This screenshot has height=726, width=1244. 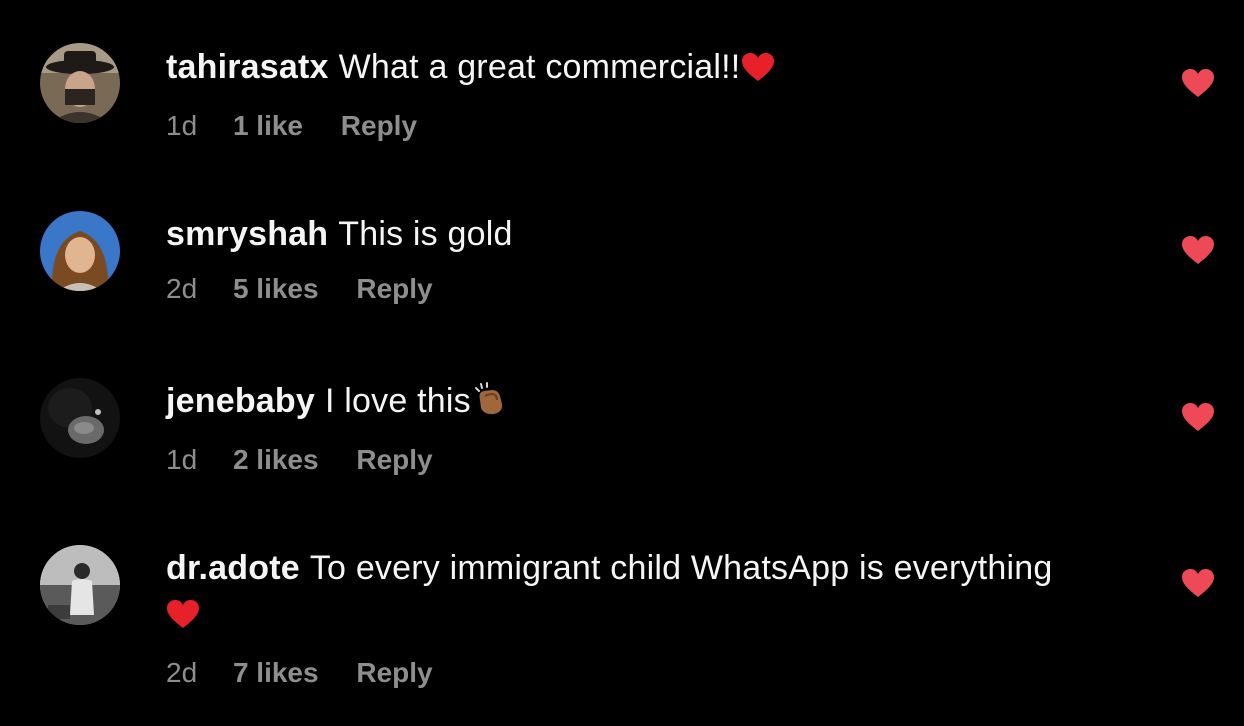 What do you see at coordinates (240, 401) in the screenshot?
I see `comment-username: jenebaby` at bounding box center [240, 401].